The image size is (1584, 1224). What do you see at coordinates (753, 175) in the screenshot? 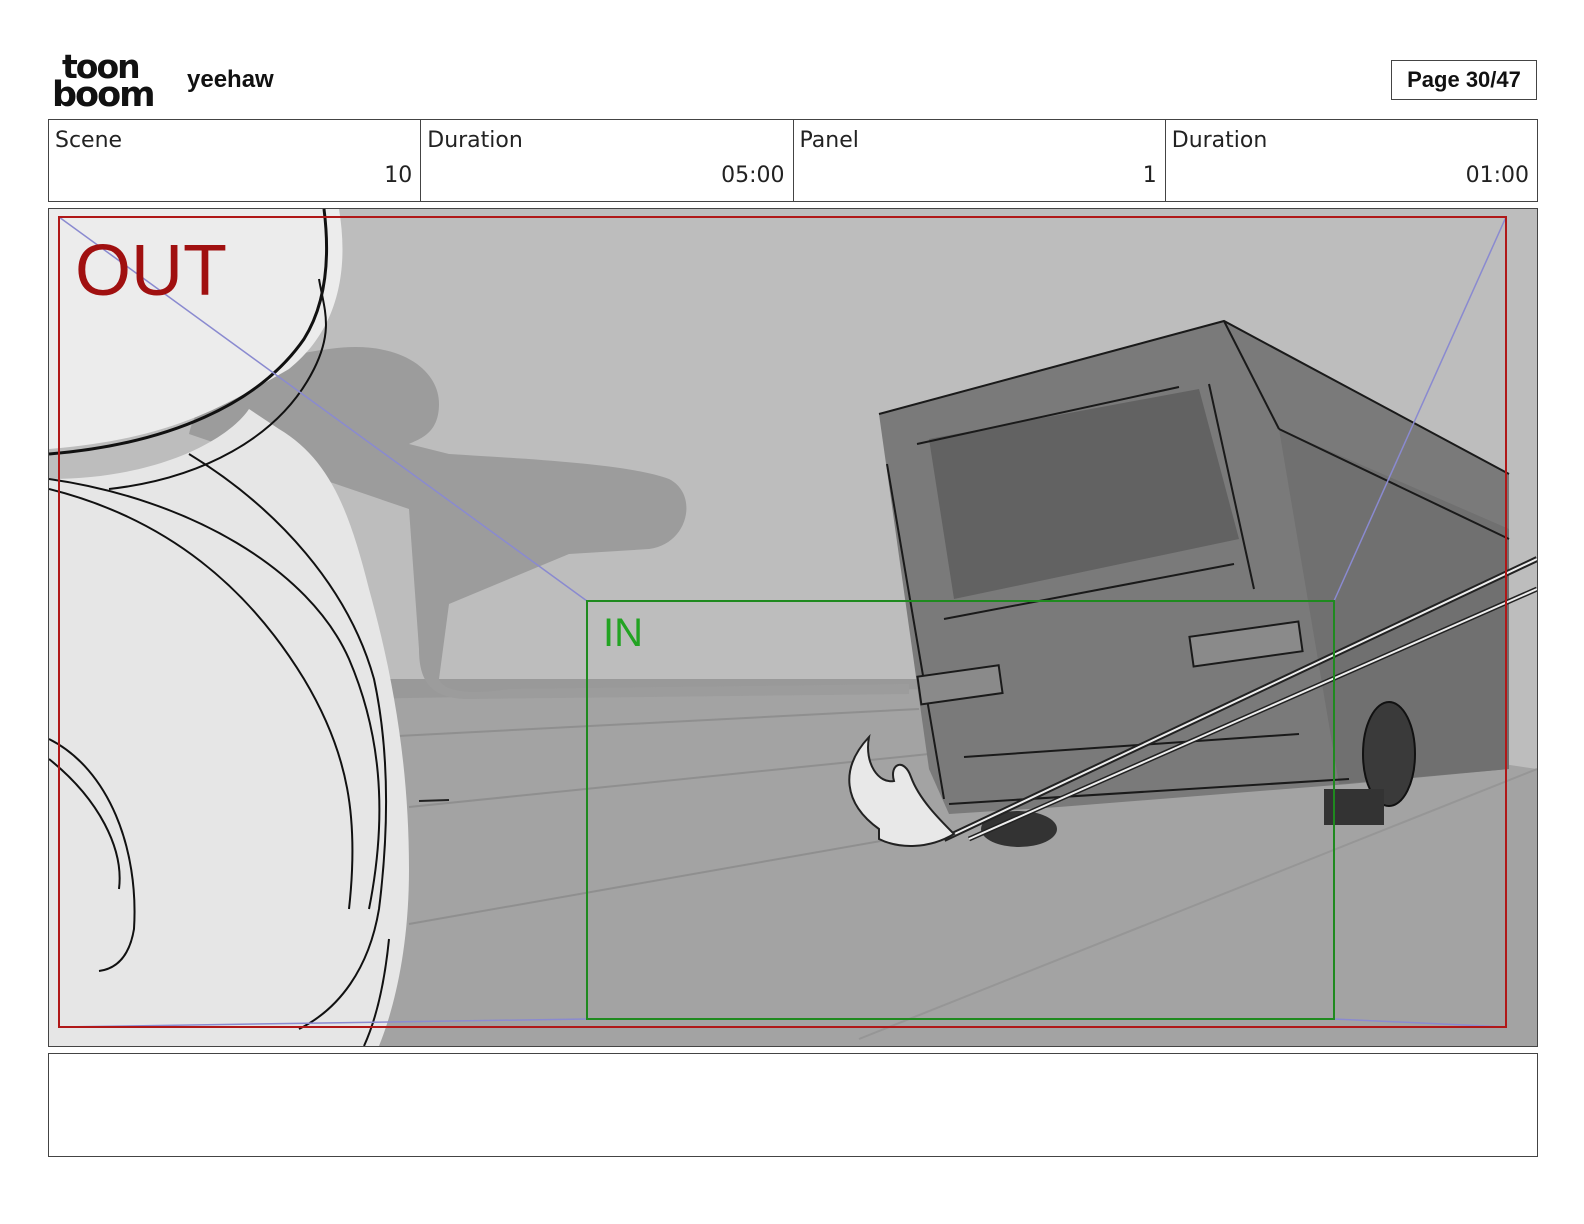
I see `scene-duration-value: 05:00` at bounding box center [753, 175].